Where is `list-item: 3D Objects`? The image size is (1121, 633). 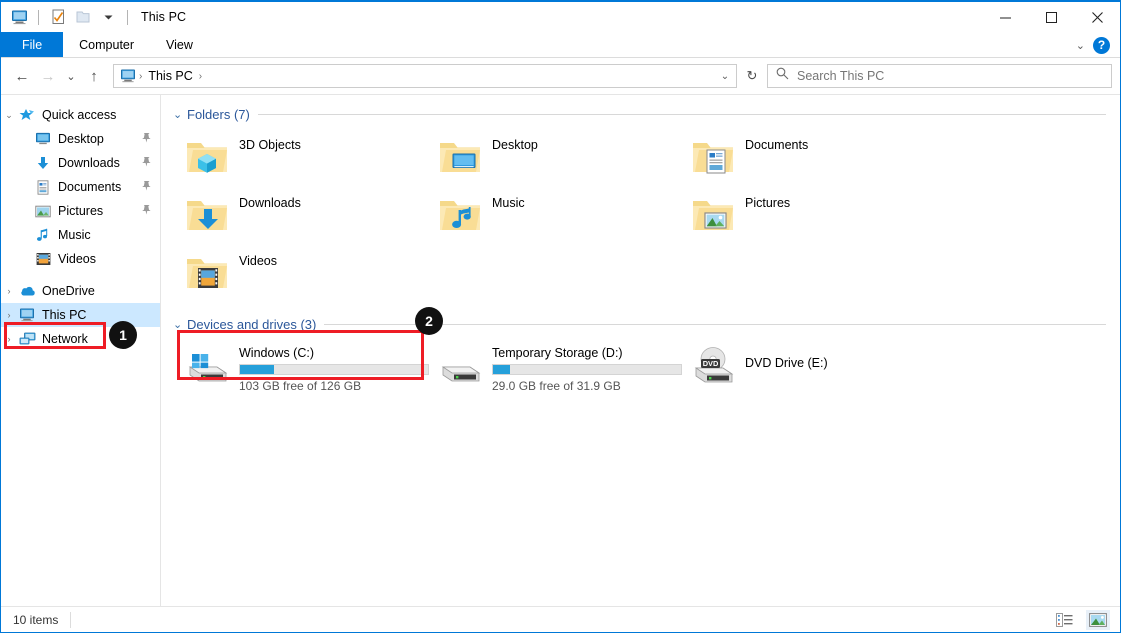 list-item: 3D Objects is located at coordinates (295, 158).